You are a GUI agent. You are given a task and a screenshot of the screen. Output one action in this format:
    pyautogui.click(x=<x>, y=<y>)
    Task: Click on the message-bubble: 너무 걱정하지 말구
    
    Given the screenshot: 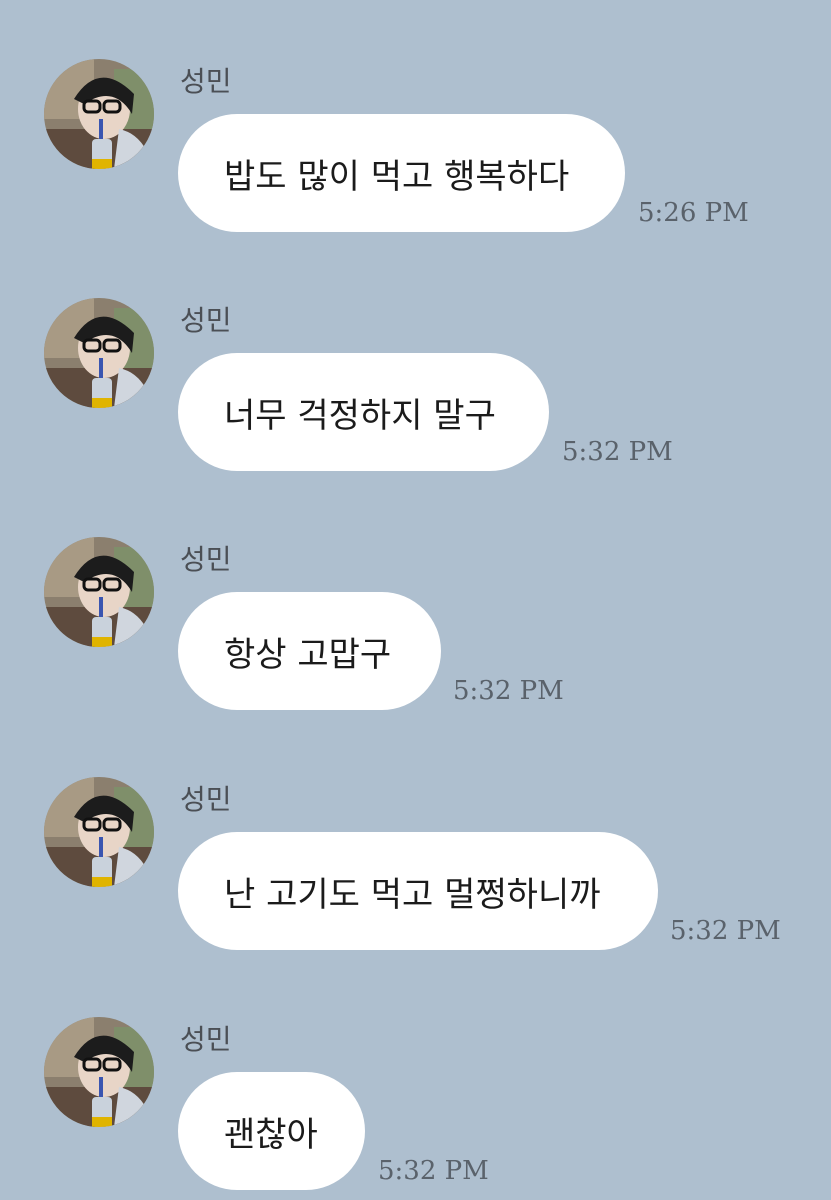 What is the action you would take?
    pyautogui.click(x=363, y=412)
    